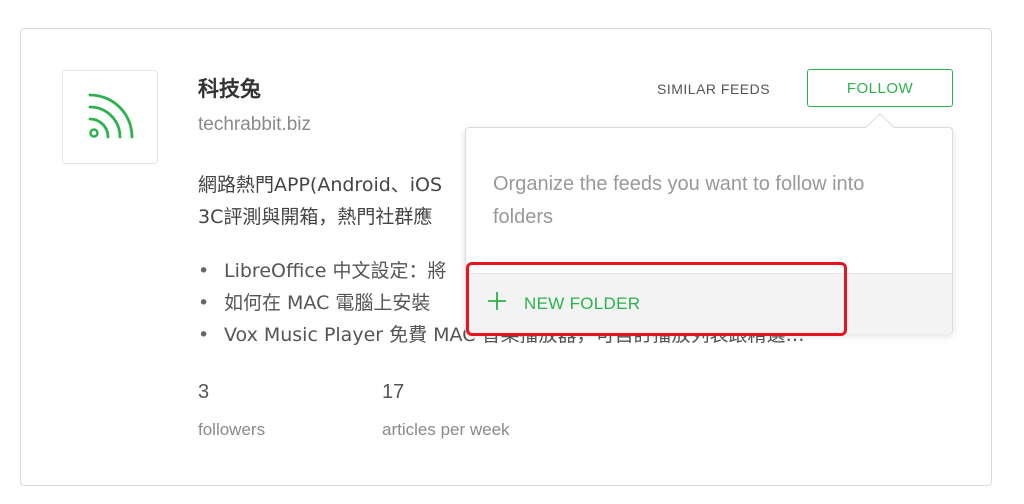 The image size is (1024, 504). What do you see at coordinates (204, 392) in the screenshot?
I see `followers-count: 3` at bounding box center [204, 392].